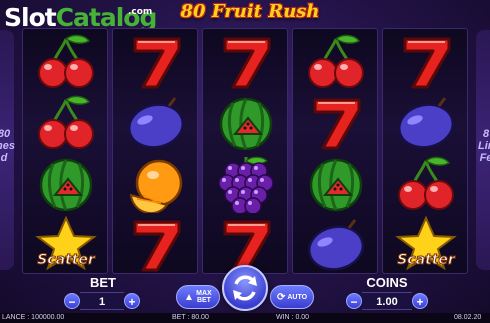 This screenshot has height=323, width=490. I want to click on reel-5: Scatter, so click(425, 151).